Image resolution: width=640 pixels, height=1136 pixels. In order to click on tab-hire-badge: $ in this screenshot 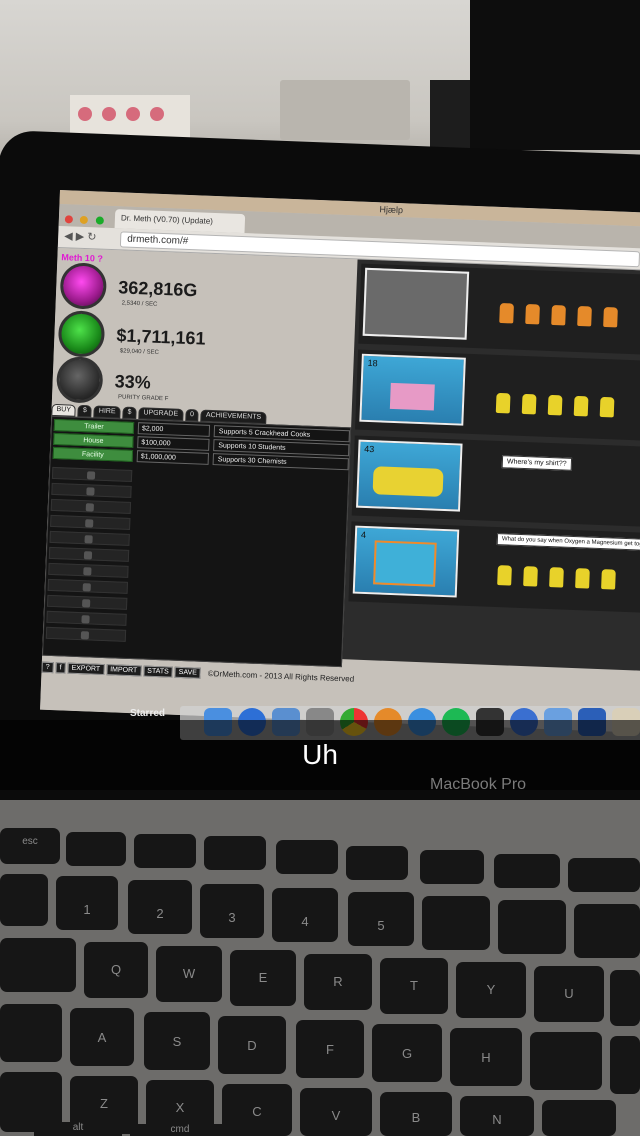, I will do `click(129, 413)`.